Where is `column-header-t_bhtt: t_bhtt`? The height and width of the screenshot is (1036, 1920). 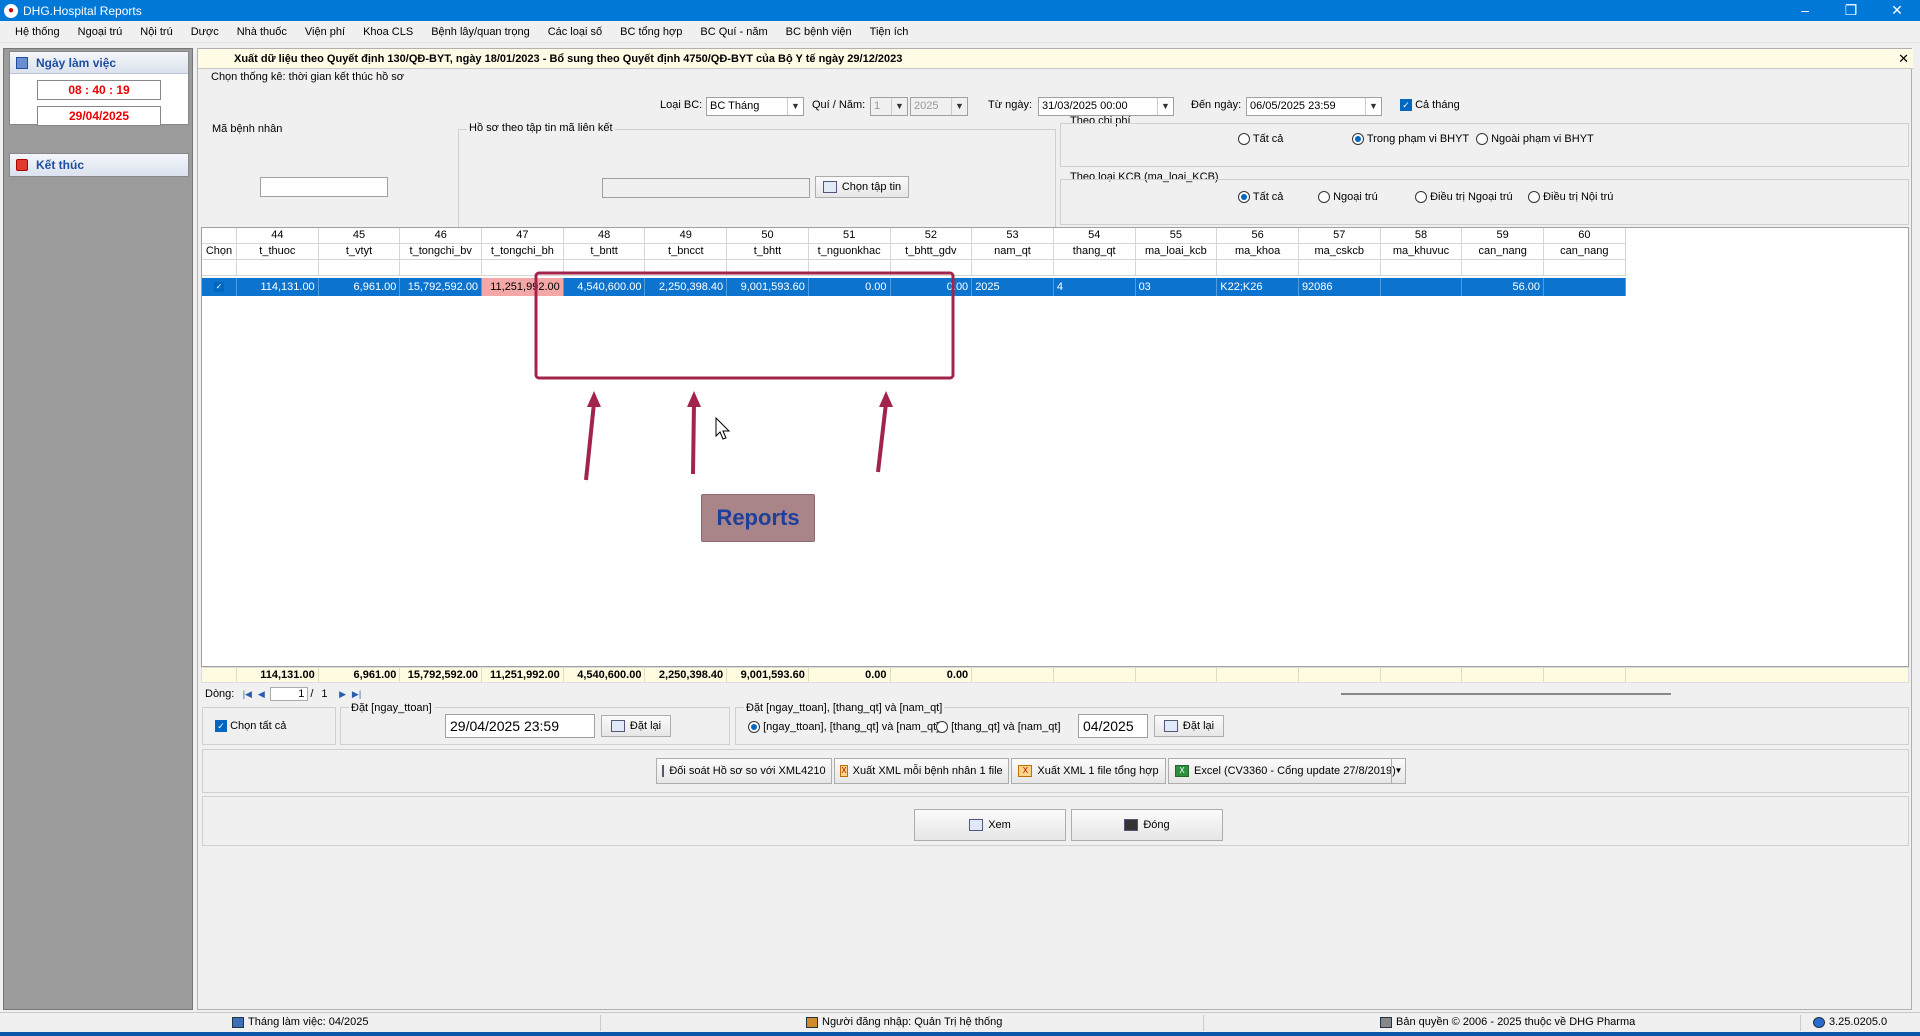
column-header-t_bhtt: t_bhtt is located at coordinates (768, 252).